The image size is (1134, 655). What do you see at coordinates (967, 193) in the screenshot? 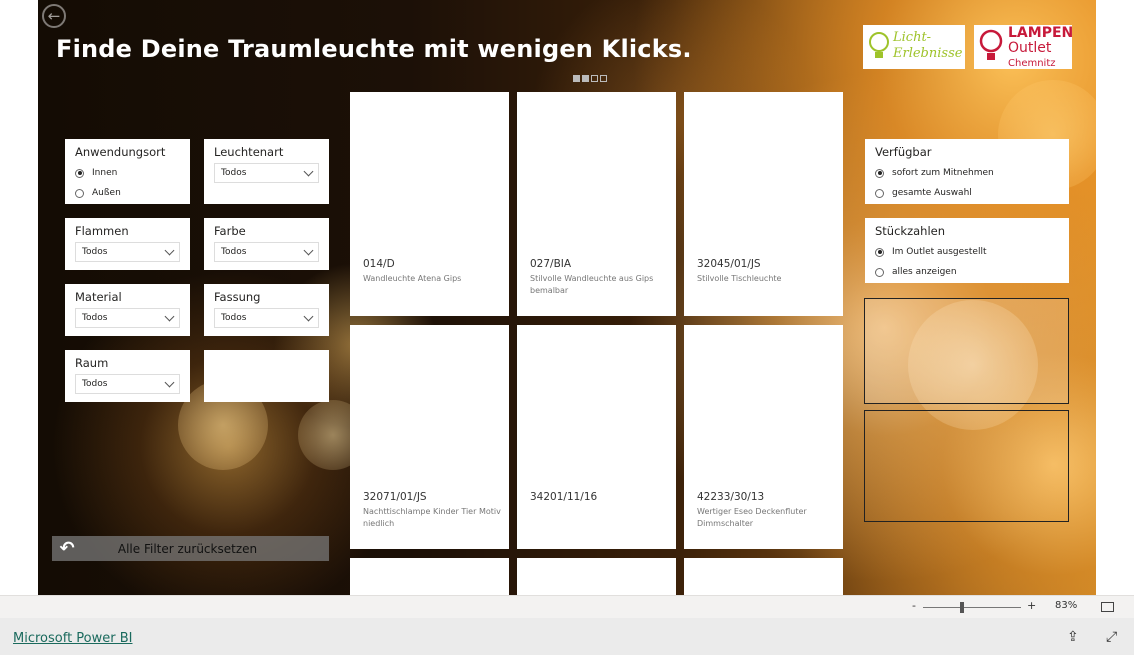
I see `radio-option-gesamt: gesamte Auswahl` at bounding box center [967, 193].